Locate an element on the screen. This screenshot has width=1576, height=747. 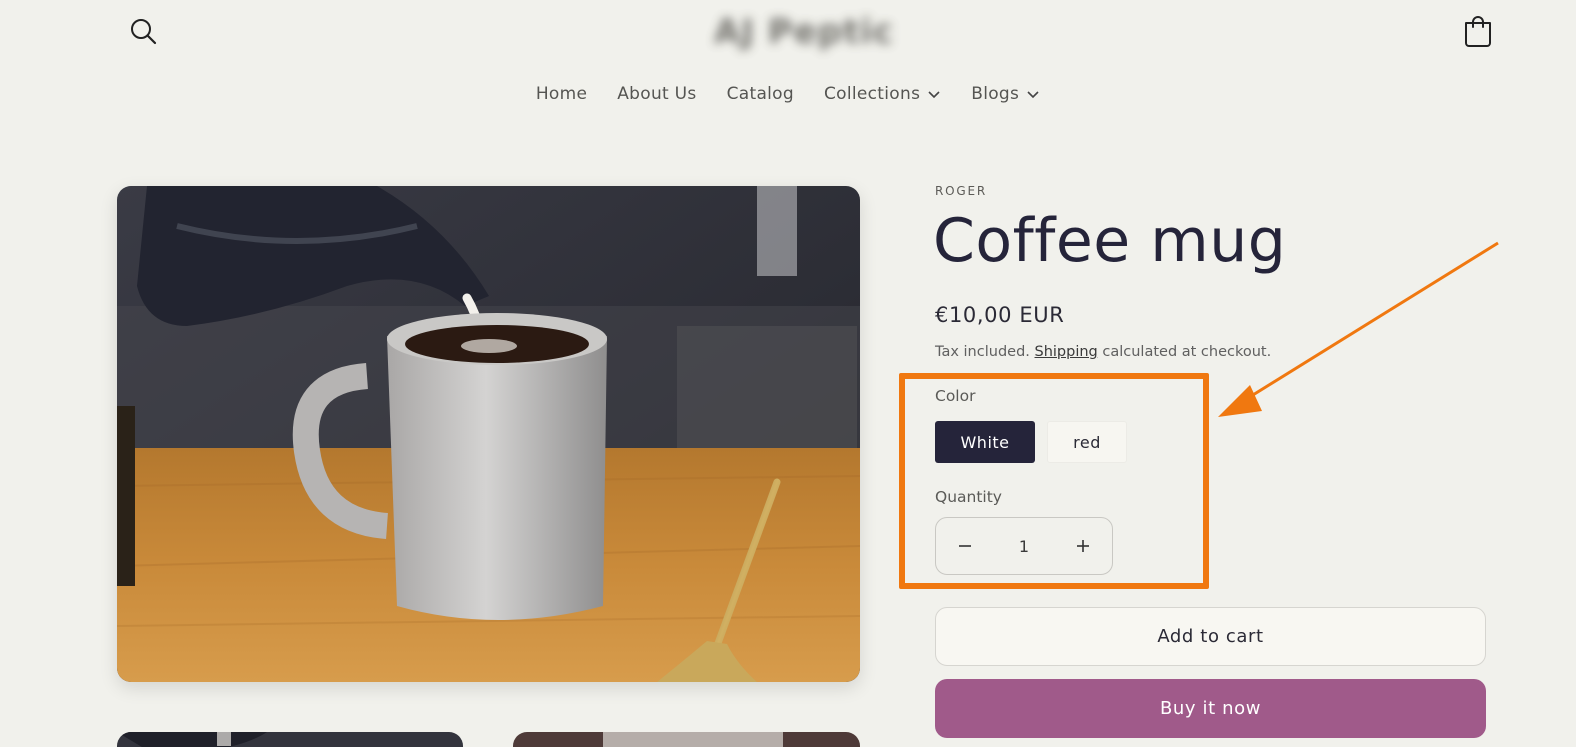
nav-item-collections: Collections is located at coordinates (882, 94).